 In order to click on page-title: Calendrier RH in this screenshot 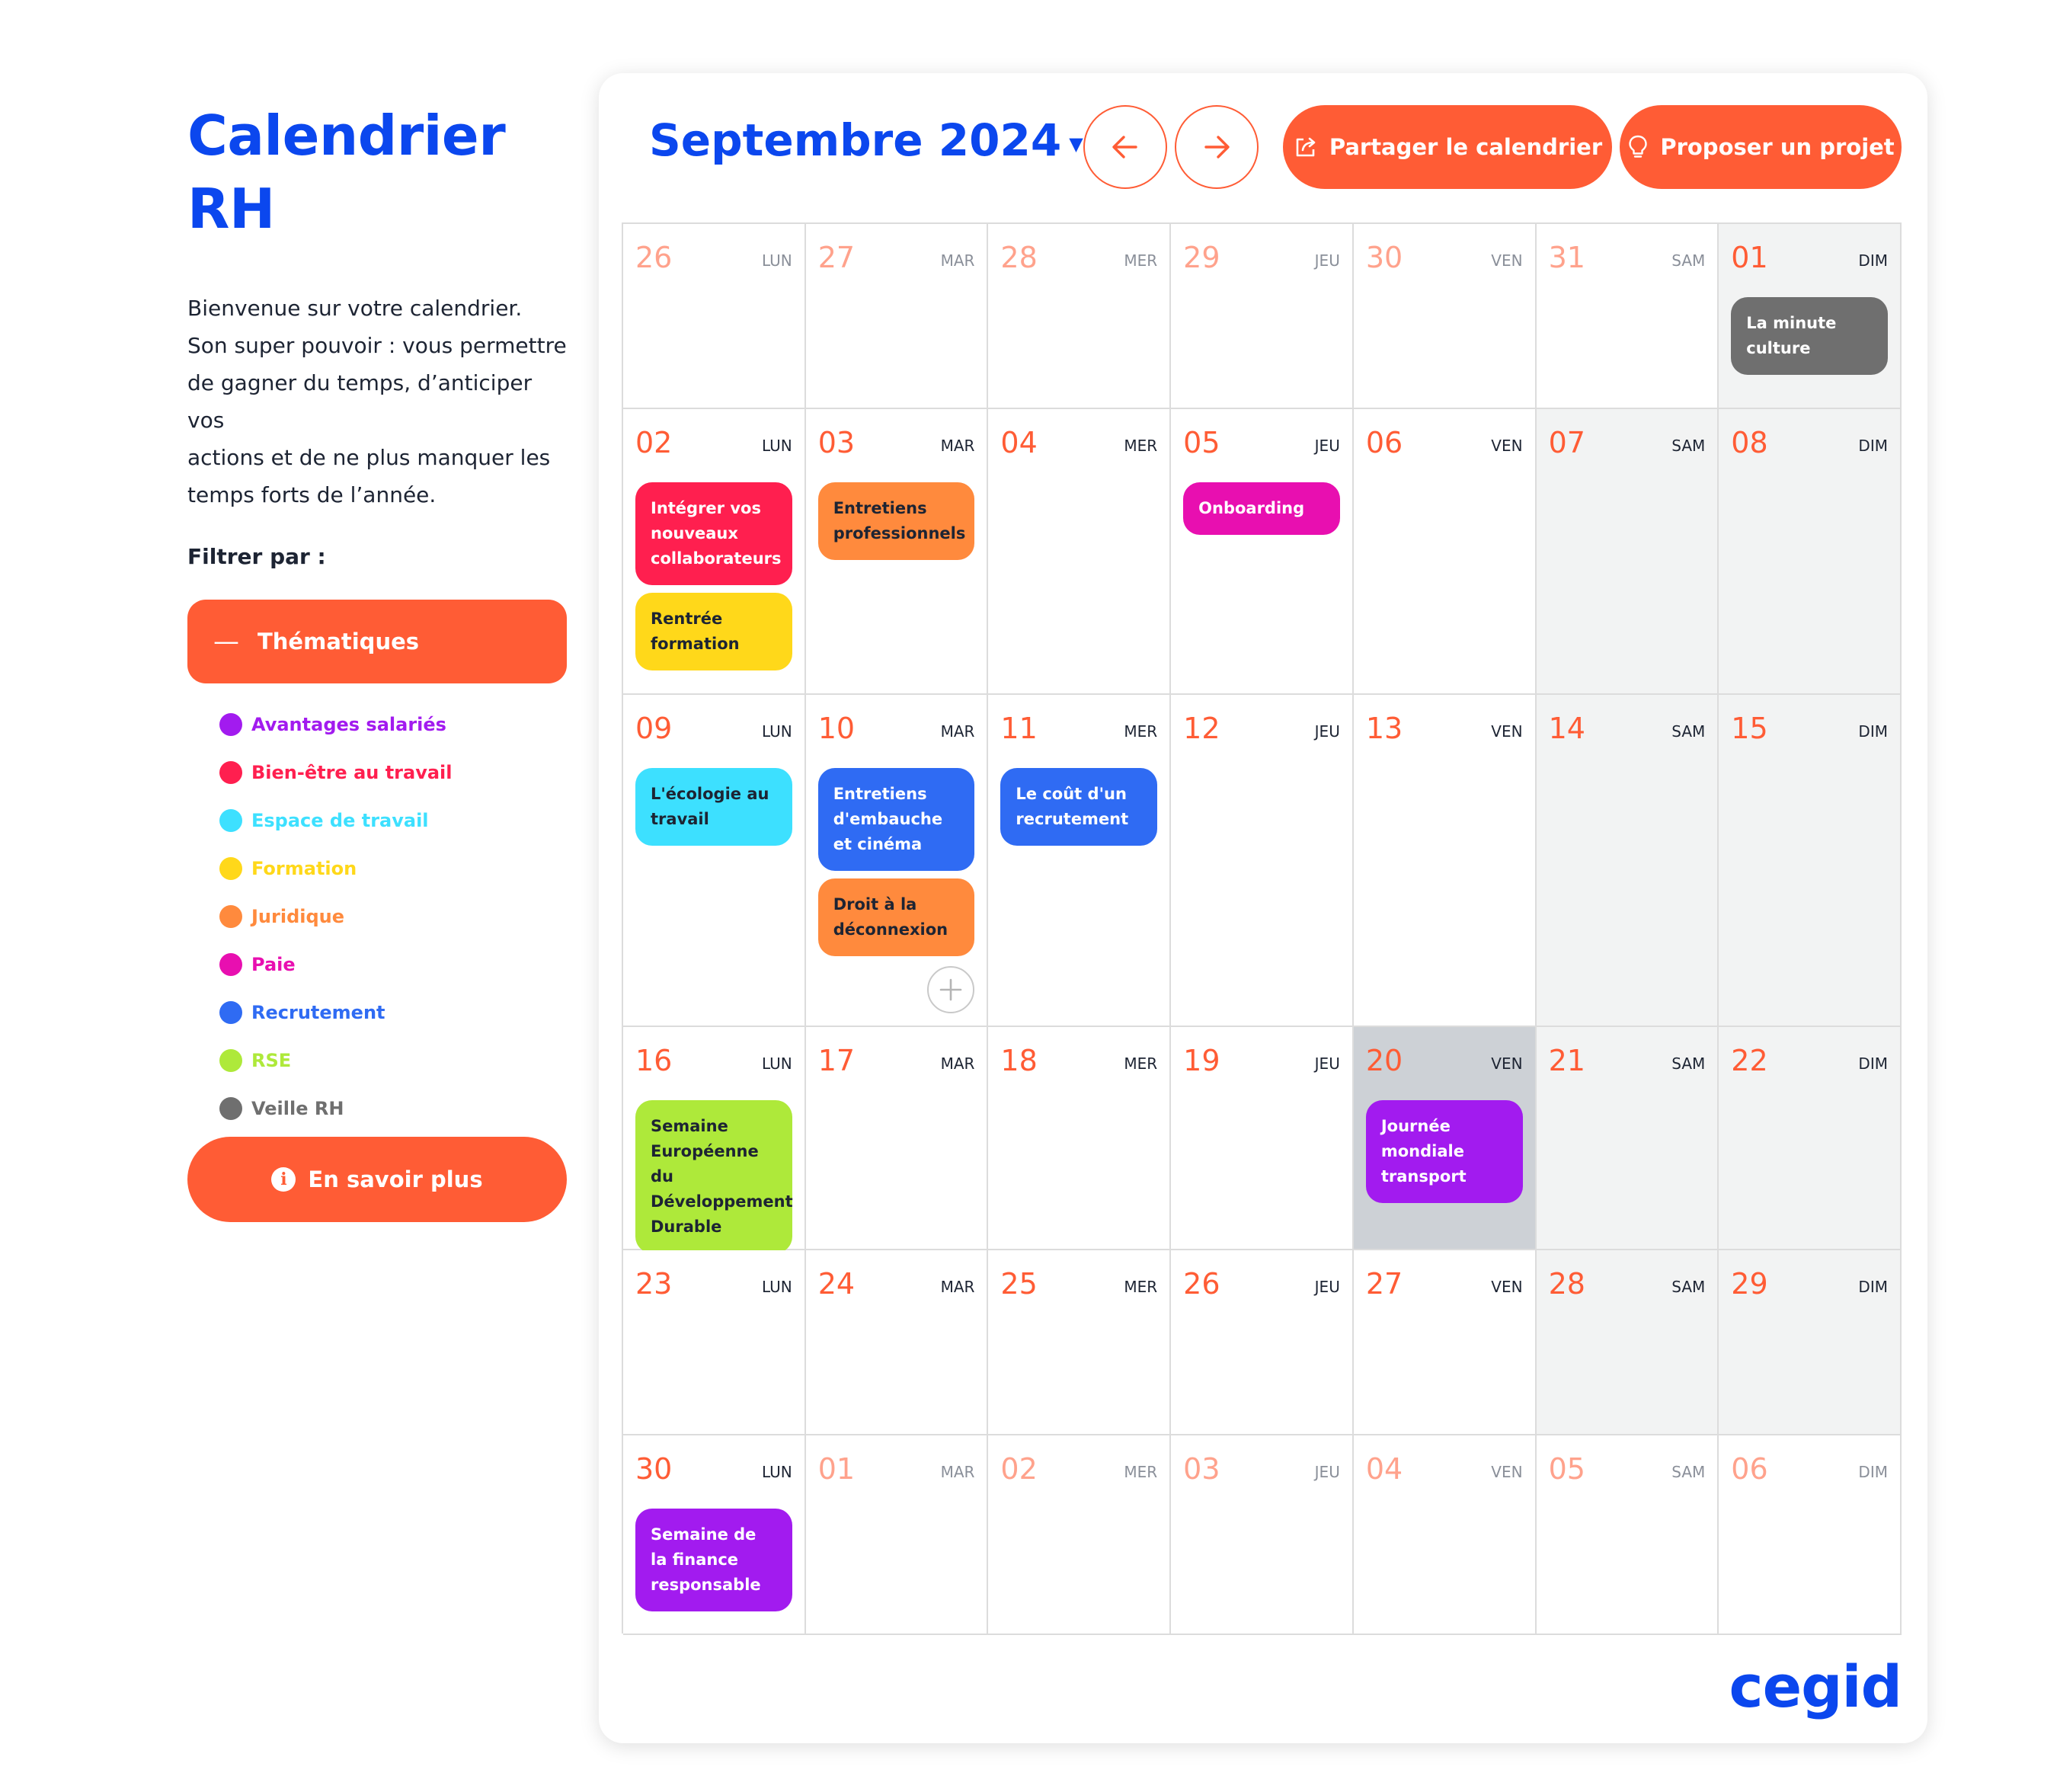, I will do `click(377, 172)`.